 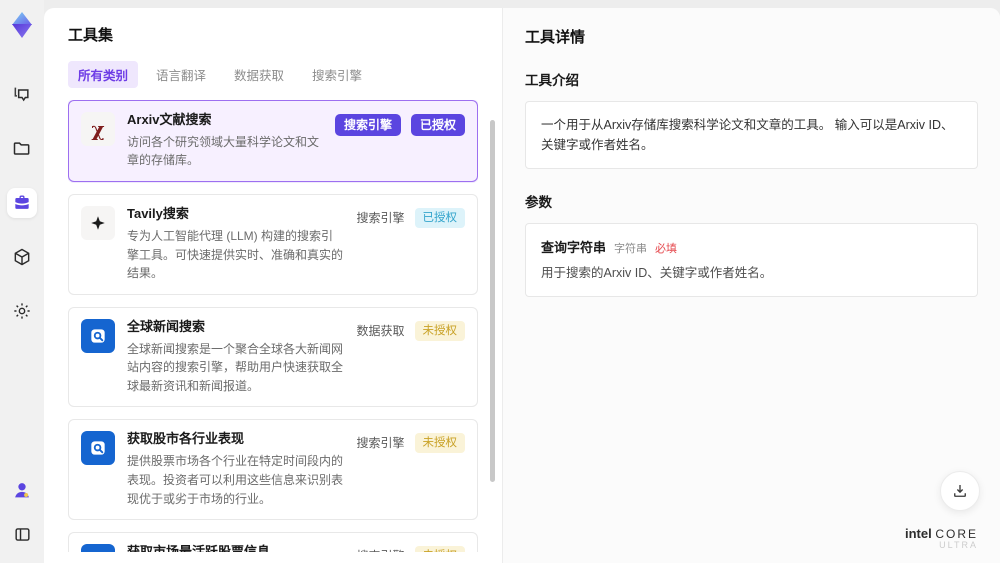 I want to click on download-button, so click(x=960, y=491).